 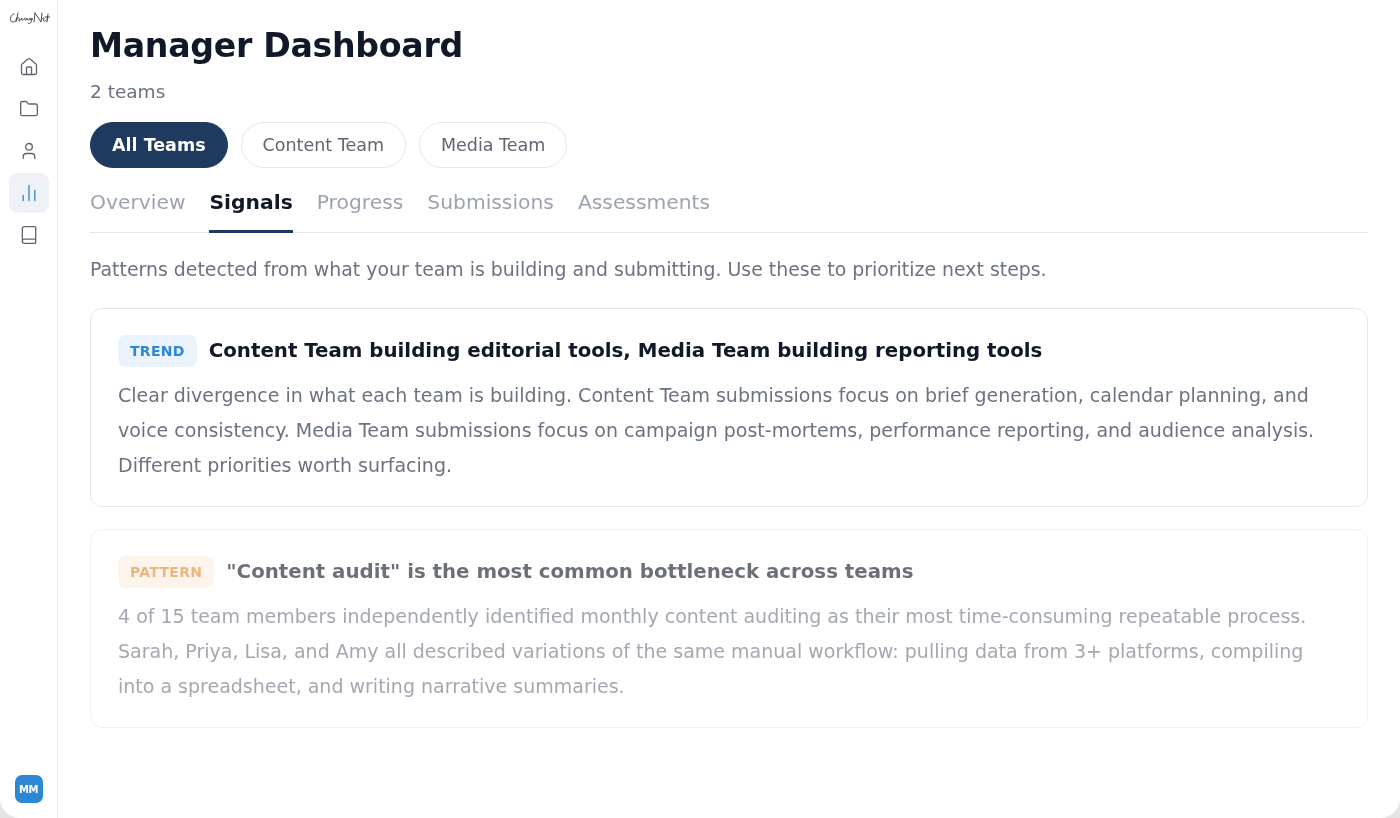 I want to click on house-icon, so click(x=28, y=67).